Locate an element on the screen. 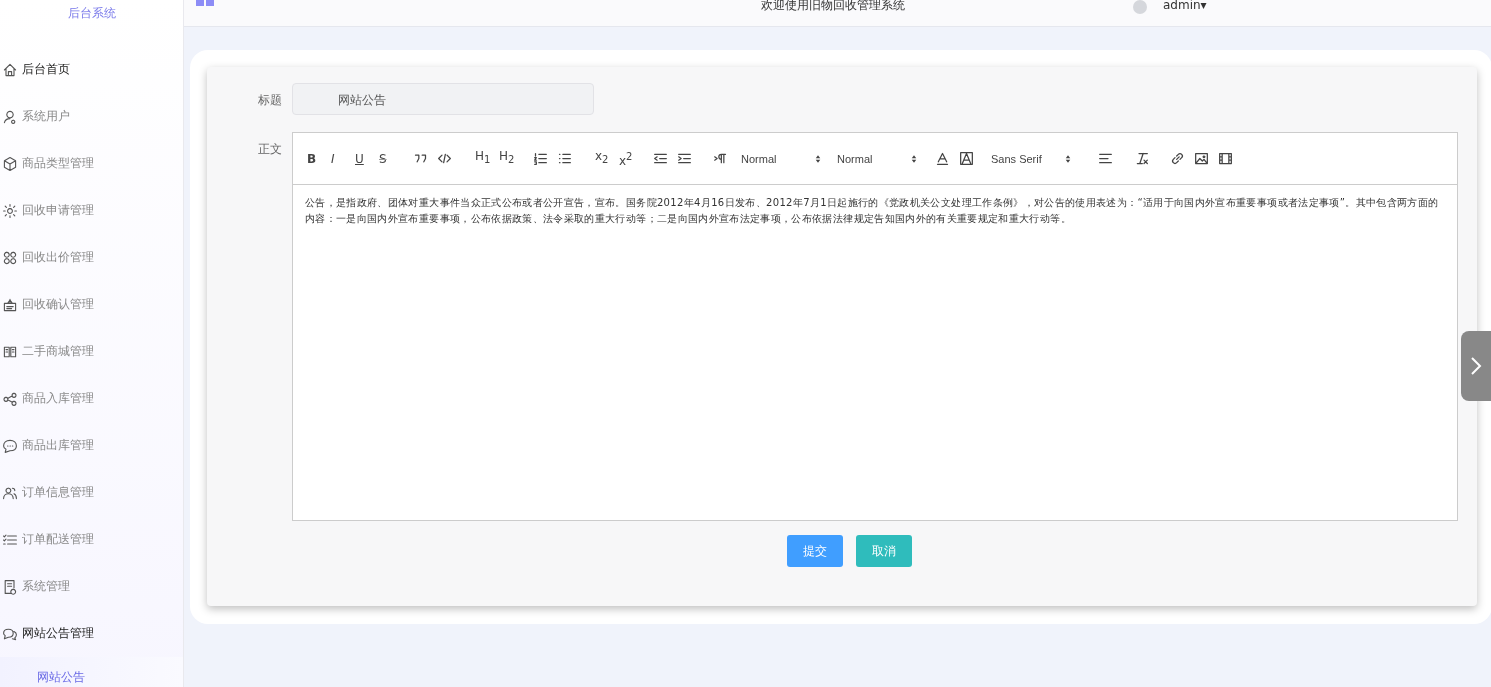  indent-icon is located at coordinates (684, 158).